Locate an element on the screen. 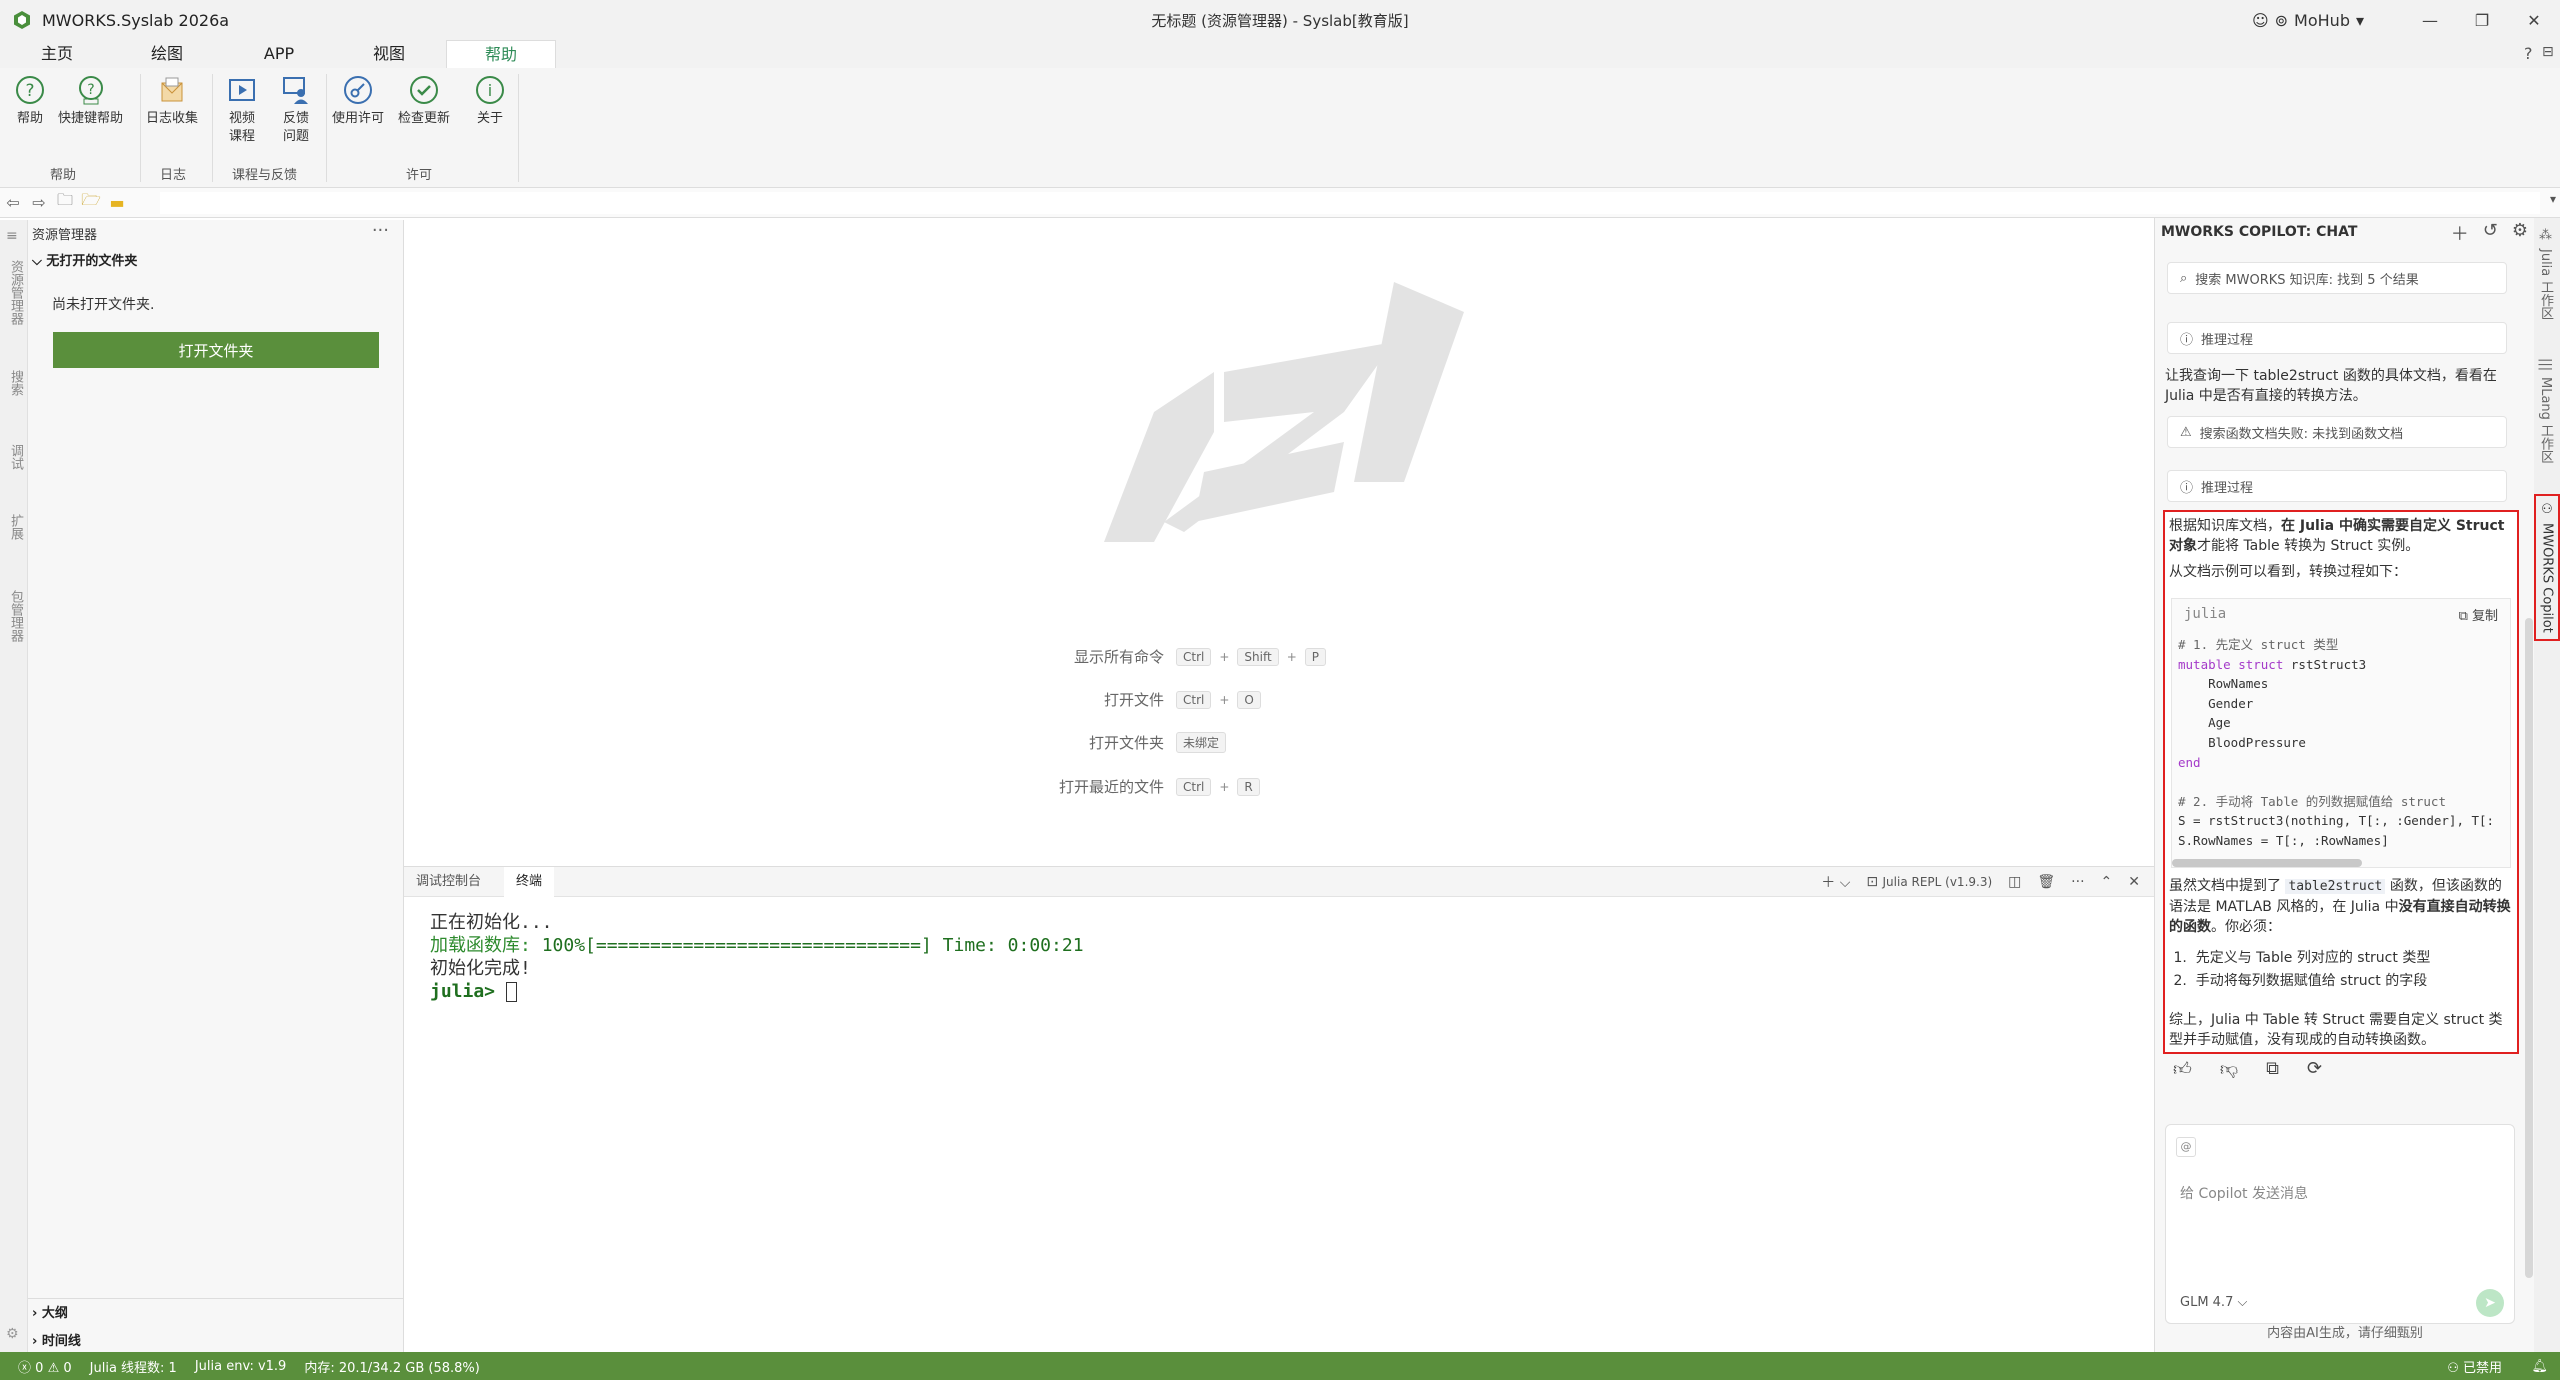 Image resolution: width=2560 pixels, height=1380 pixels. menu-lines-icon: ≡ is located at coordinates (12, 236).